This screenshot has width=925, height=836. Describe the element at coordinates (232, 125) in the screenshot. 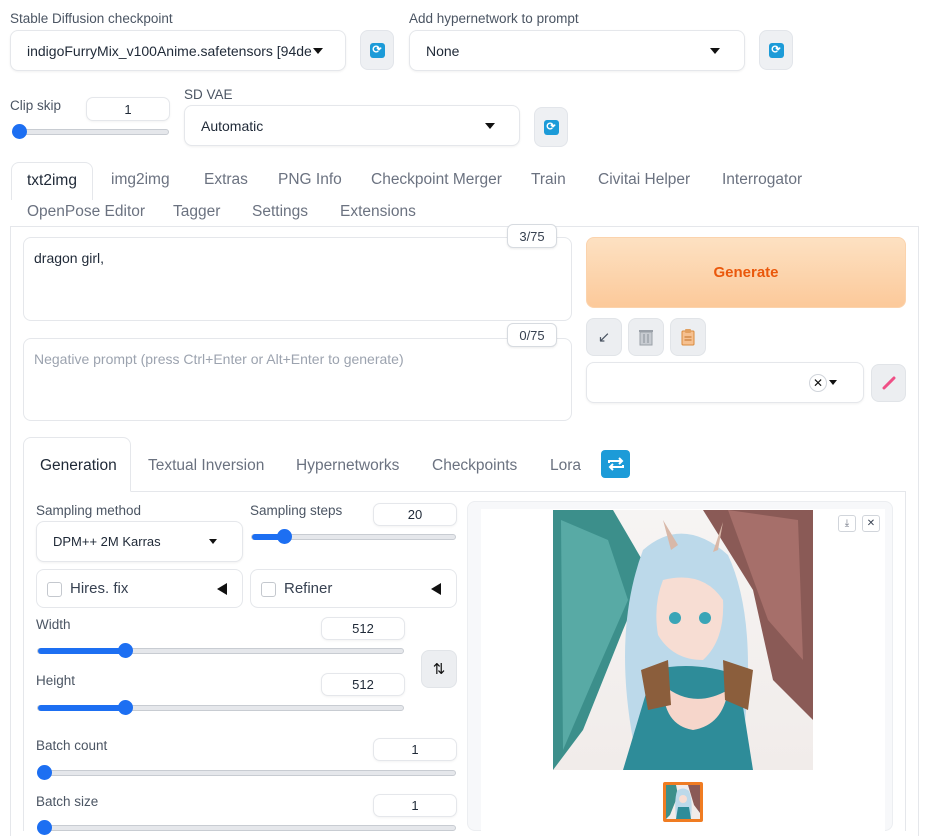

I see `vae-value: Automatic` at that location.